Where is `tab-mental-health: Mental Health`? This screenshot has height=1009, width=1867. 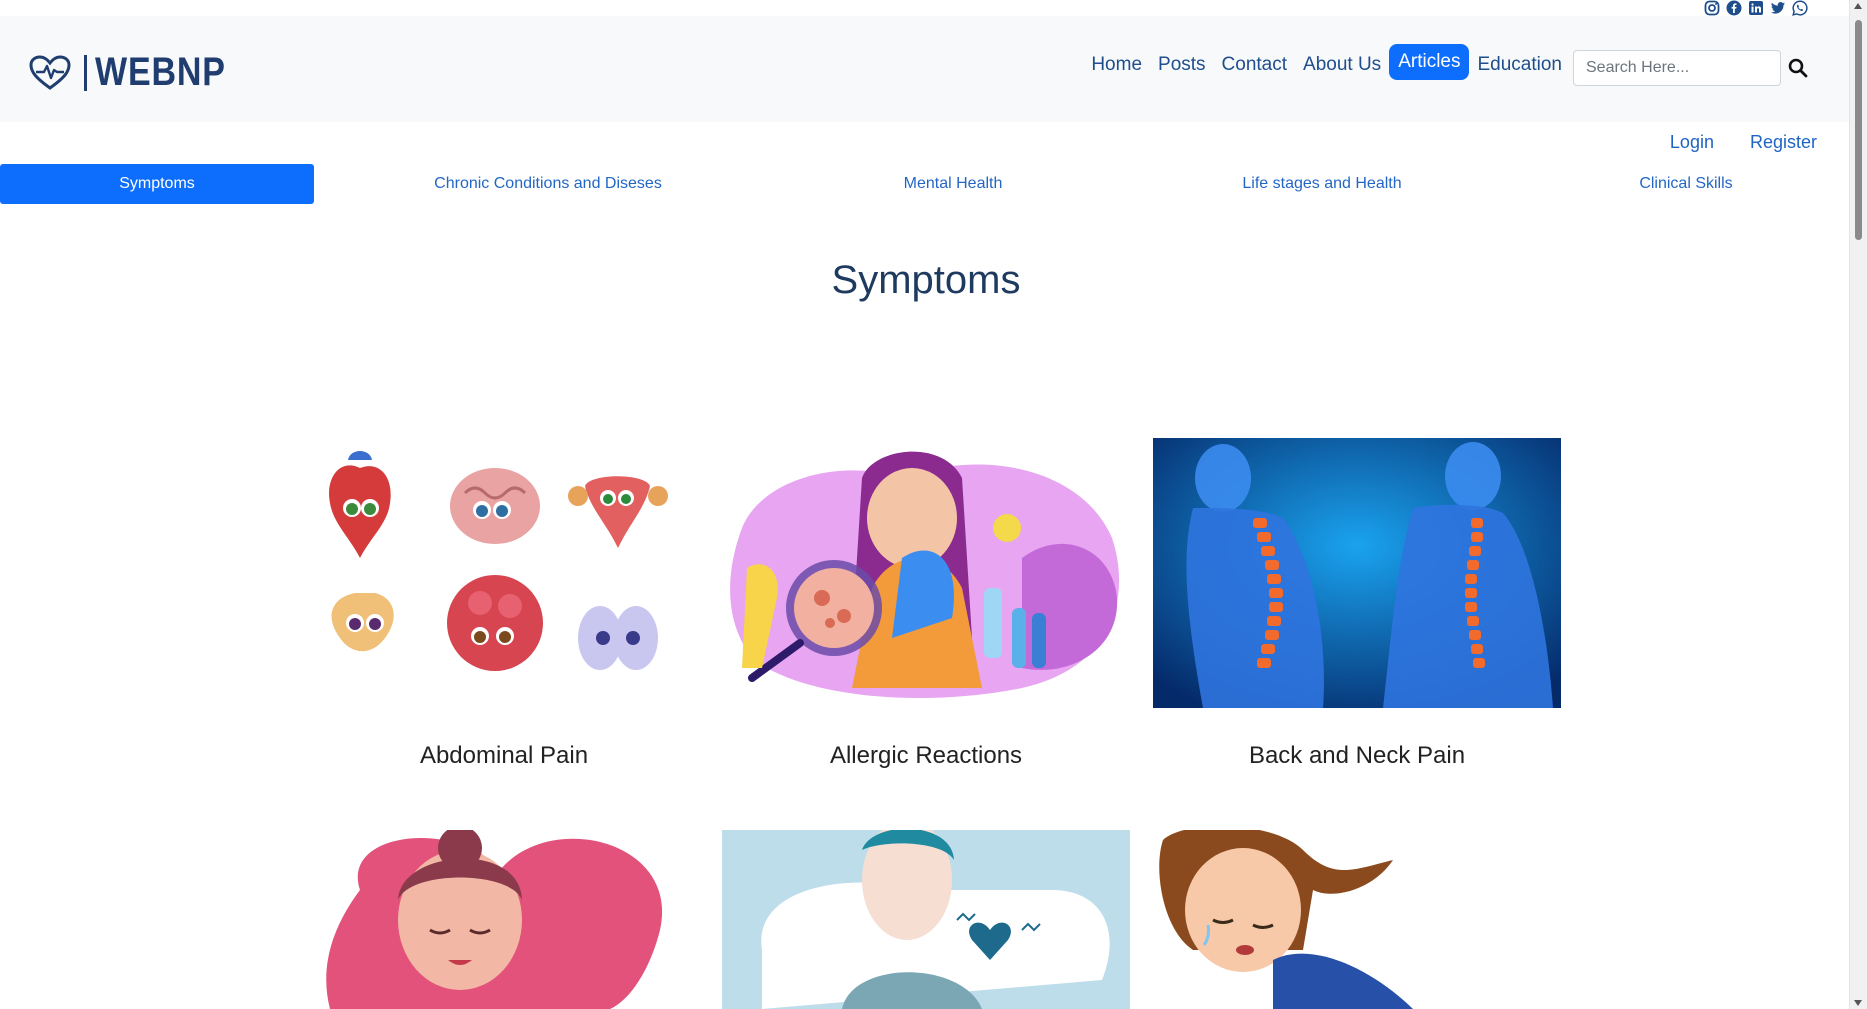
tab-mental-health: Mental Health is located at coordinates (953, 184).